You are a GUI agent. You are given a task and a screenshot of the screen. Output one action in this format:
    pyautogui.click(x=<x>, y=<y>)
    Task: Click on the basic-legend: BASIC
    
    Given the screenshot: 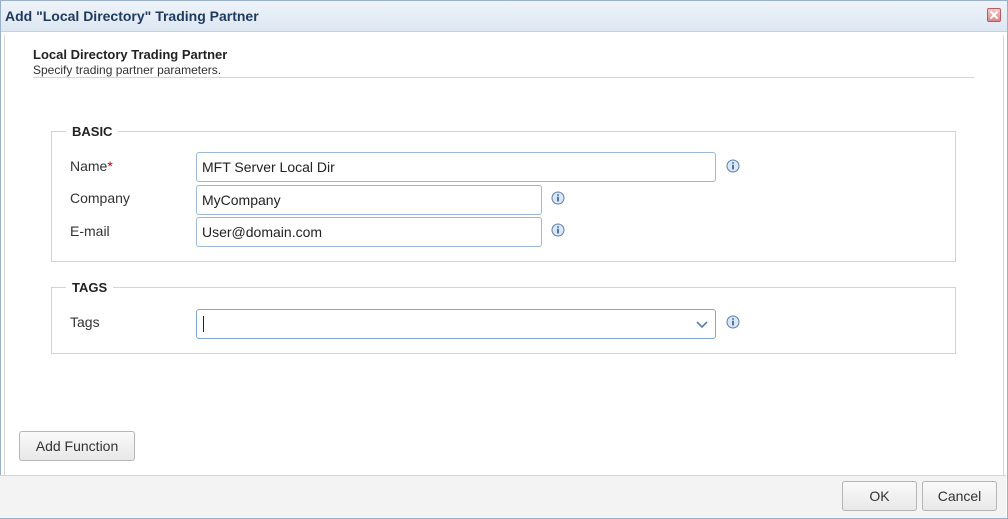 What is the action you would take?
    pyautogui.click(x=92, y=131)
    